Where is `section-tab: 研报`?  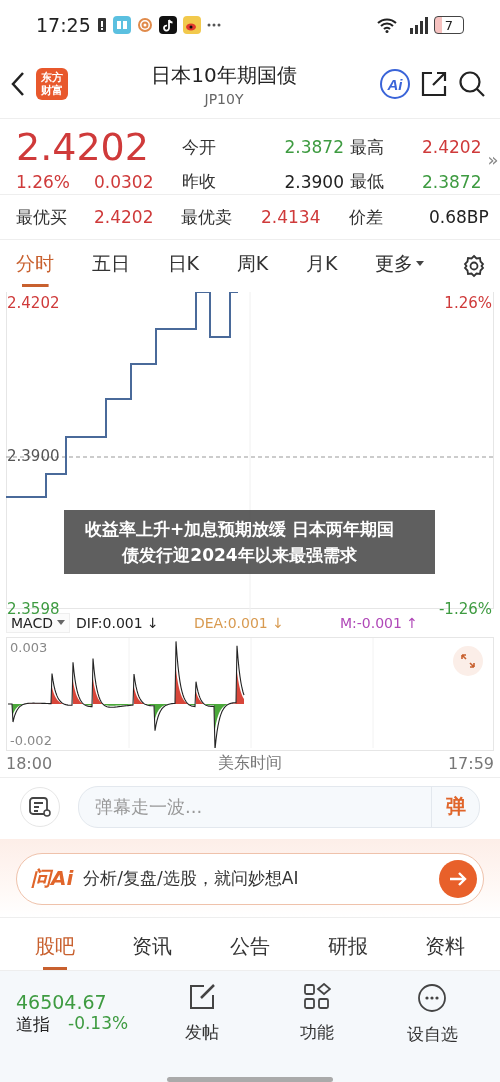
section-tab: 研报 is located at coordinates (347, 949).